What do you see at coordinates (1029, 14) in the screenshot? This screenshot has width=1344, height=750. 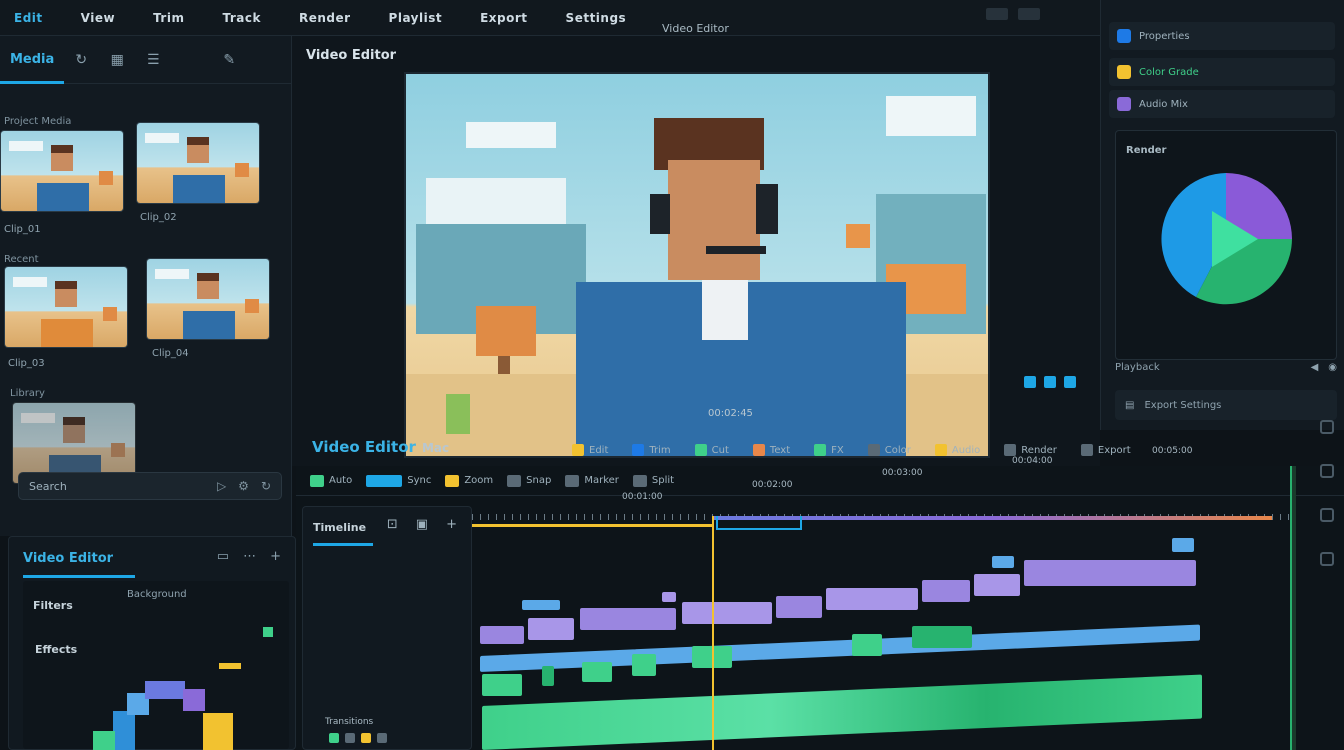 I see `maximize-button` at bounding box center [1029, 14].